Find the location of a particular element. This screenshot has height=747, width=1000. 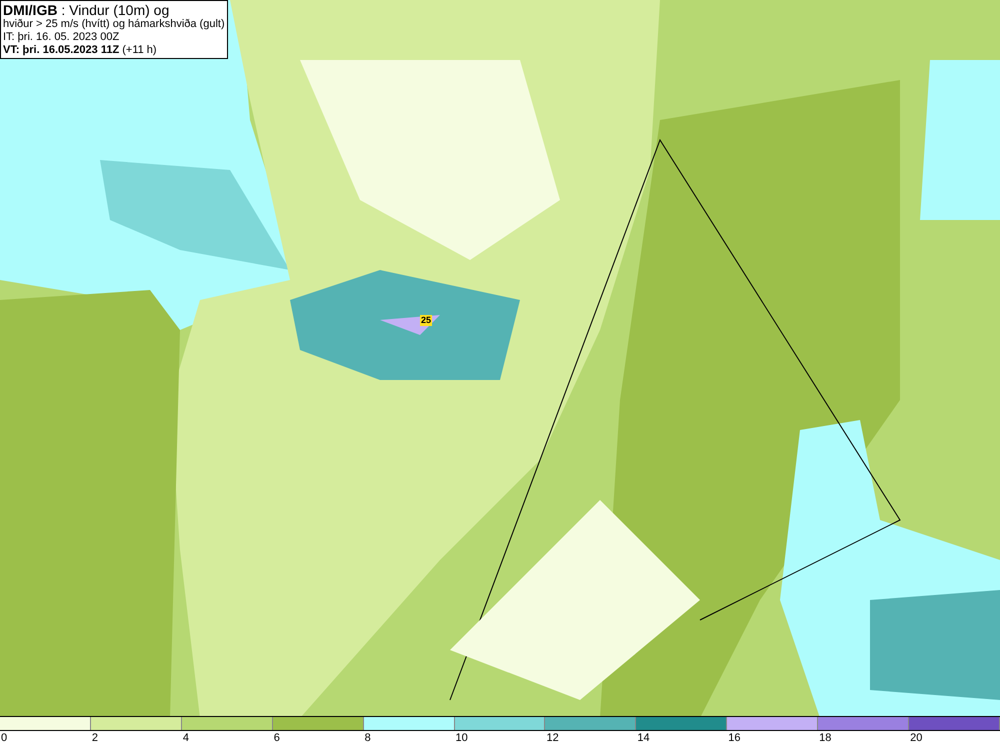

header-line: VT: þri. 16.05.2023 11Z (+11 h) is located at coordinates (80, 50).